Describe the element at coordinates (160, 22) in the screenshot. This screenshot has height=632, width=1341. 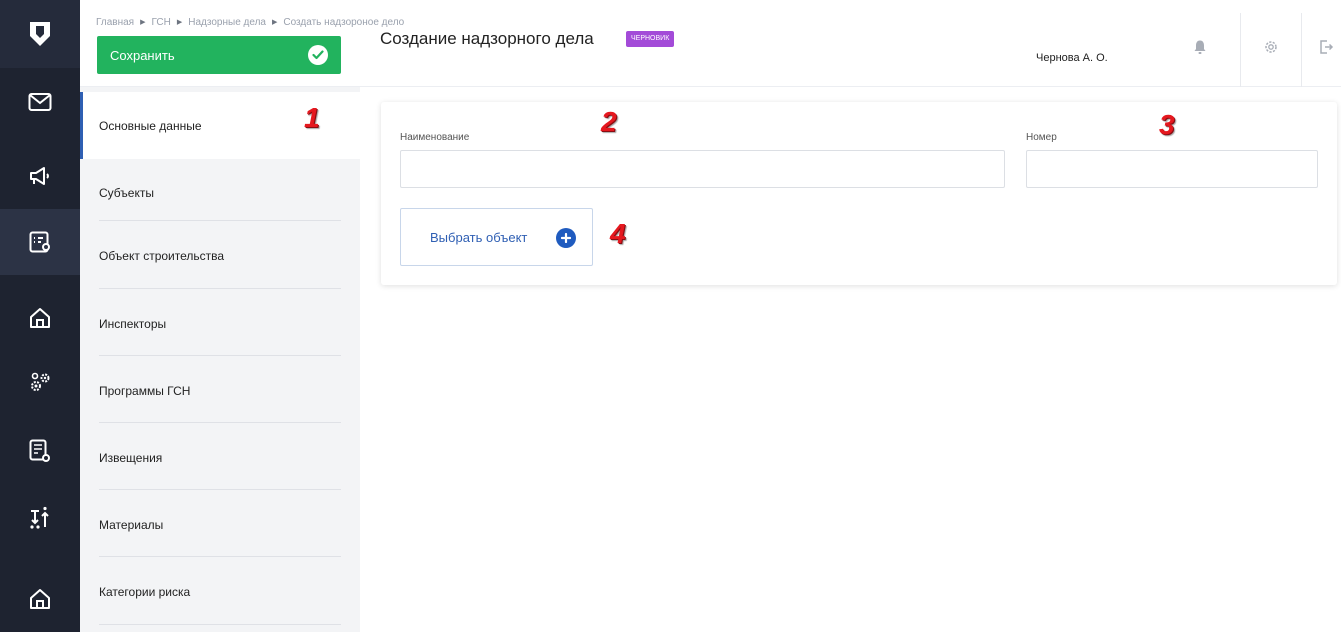
I see `breadcrumb-item-gsn: ГСН` at that location.